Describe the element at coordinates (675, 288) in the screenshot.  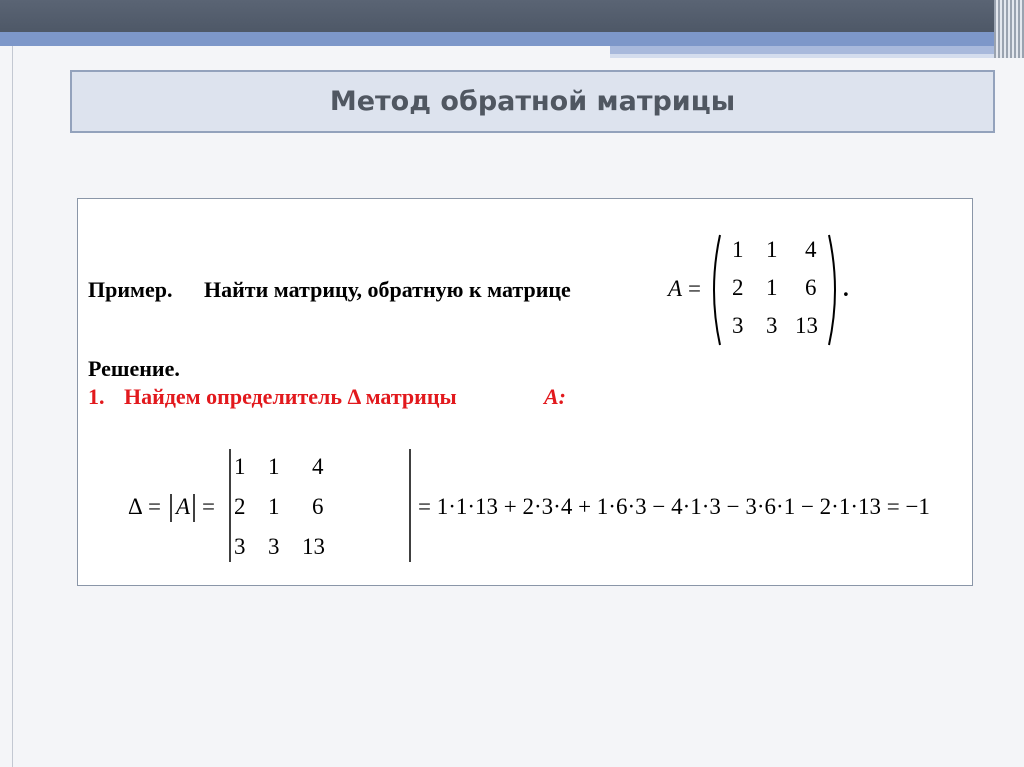
I see `matrix-name: A` at that location.